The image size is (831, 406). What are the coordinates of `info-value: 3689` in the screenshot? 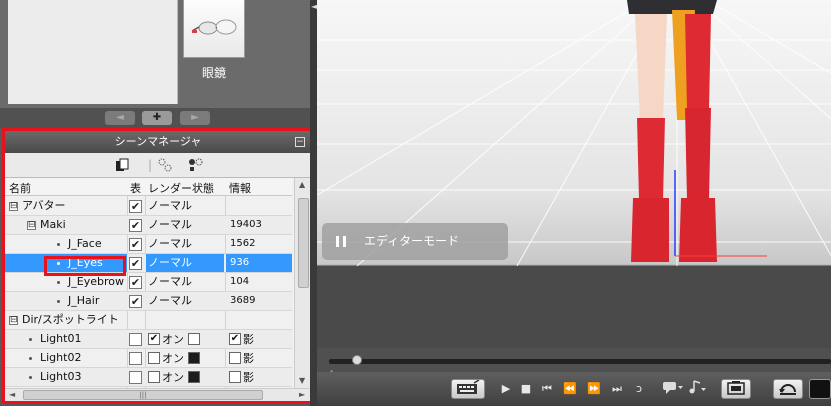 It's located at (243, 300).